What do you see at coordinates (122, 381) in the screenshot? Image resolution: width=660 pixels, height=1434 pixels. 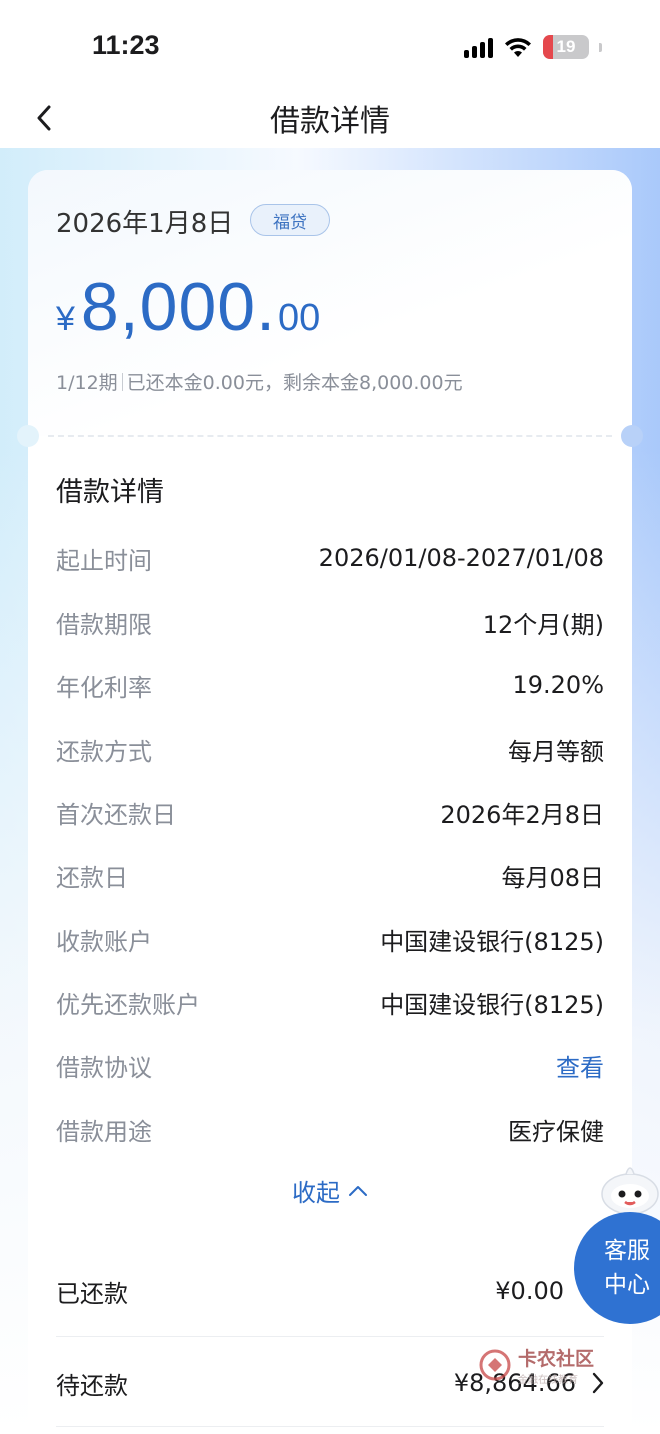 I see `summary-divider` at bounding box center [122, 381].